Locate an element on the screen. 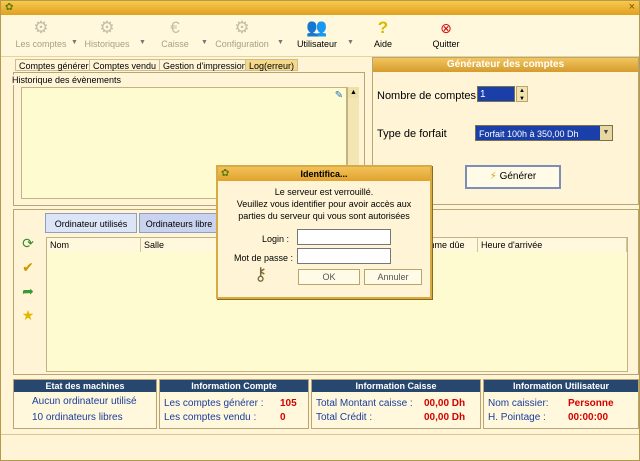  count-spinner: ▲ ▼ is located at coordinates (522, 94).